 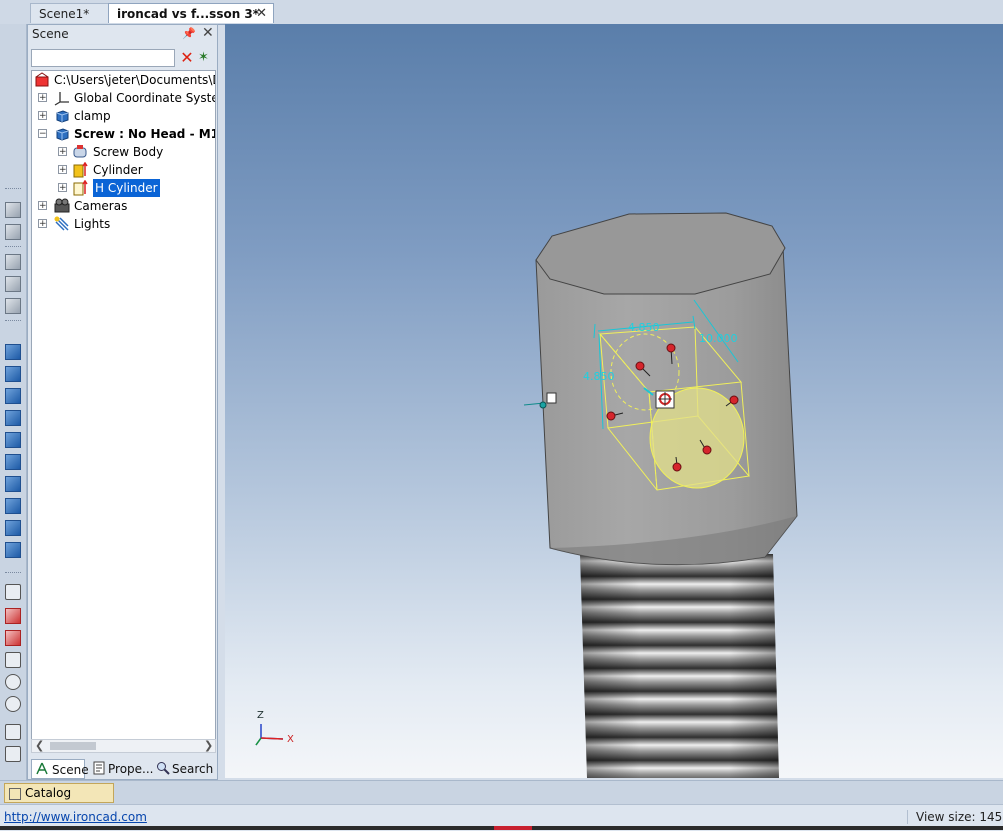 I want to click on tree-item-cylinder: + Cylinder, so click(x=123, y=170).